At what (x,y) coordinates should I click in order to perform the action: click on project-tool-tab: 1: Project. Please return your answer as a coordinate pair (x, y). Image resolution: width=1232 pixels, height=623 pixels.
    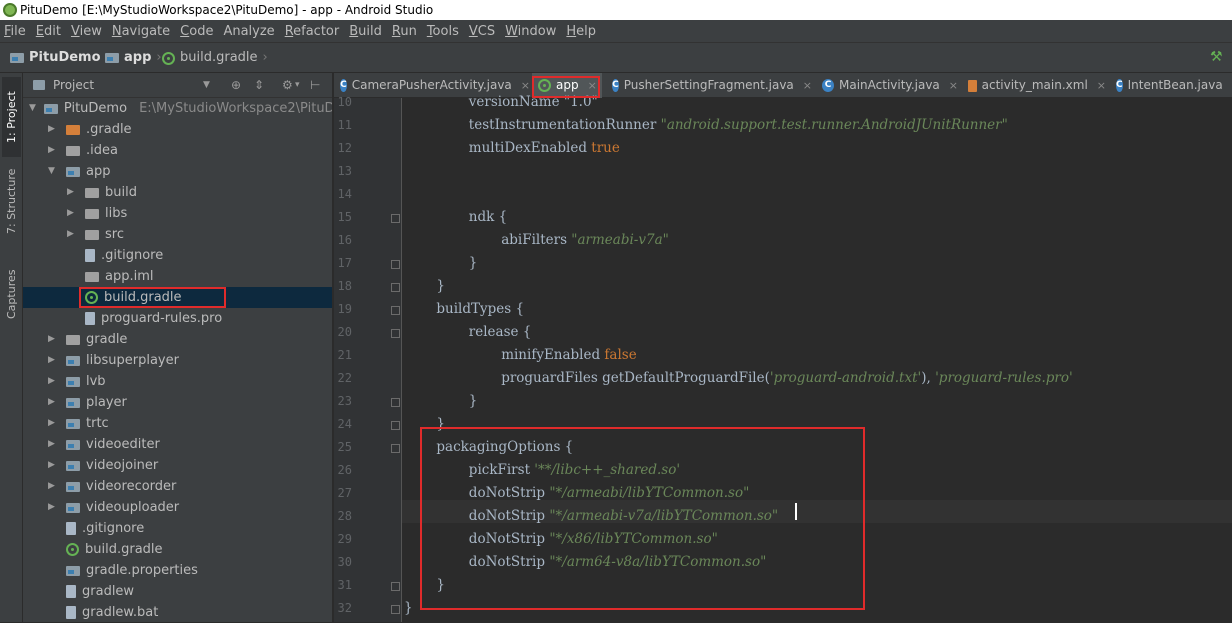
    Looking at the image, I should click on (11, 117).